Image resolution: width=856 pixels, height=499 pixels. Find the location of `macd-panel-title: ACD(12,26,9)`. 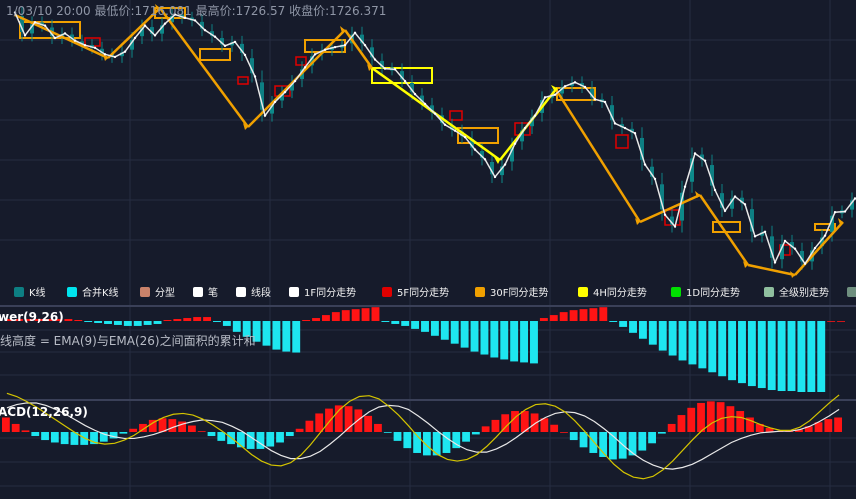

macd-panel-title: ACD(12,26,9) is located at coordinates (44, 412).